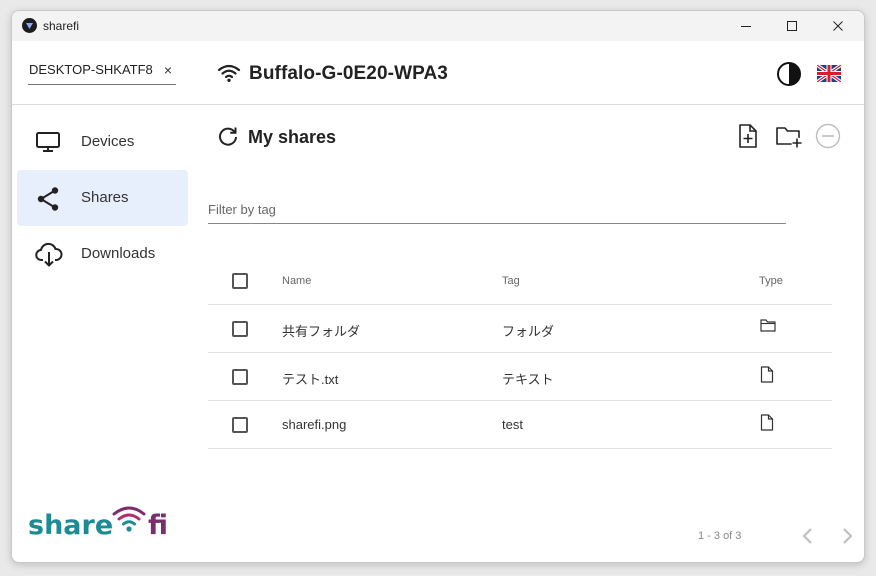  I want to click on sidebar-item-label: Devices, so click(108, 141).